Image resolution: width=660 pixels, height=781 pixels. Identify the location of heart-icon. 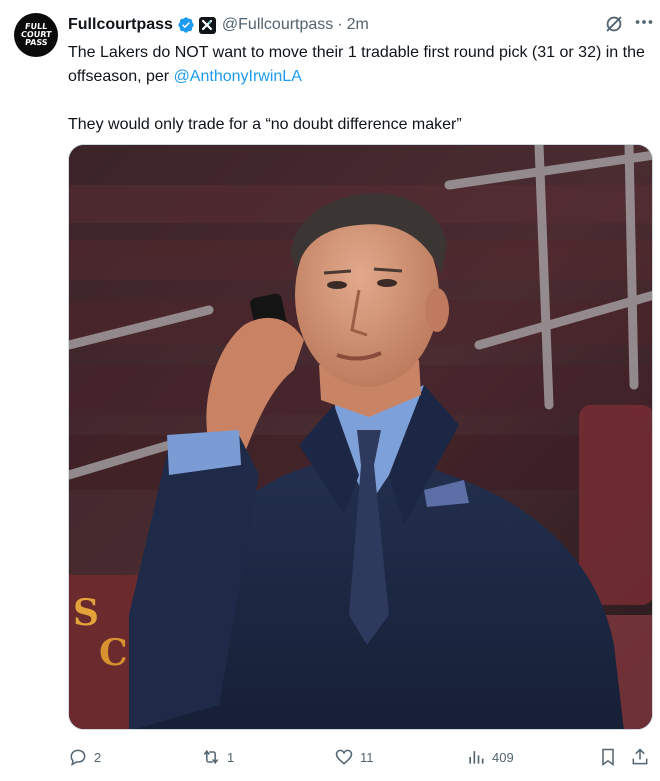
(344, 757).